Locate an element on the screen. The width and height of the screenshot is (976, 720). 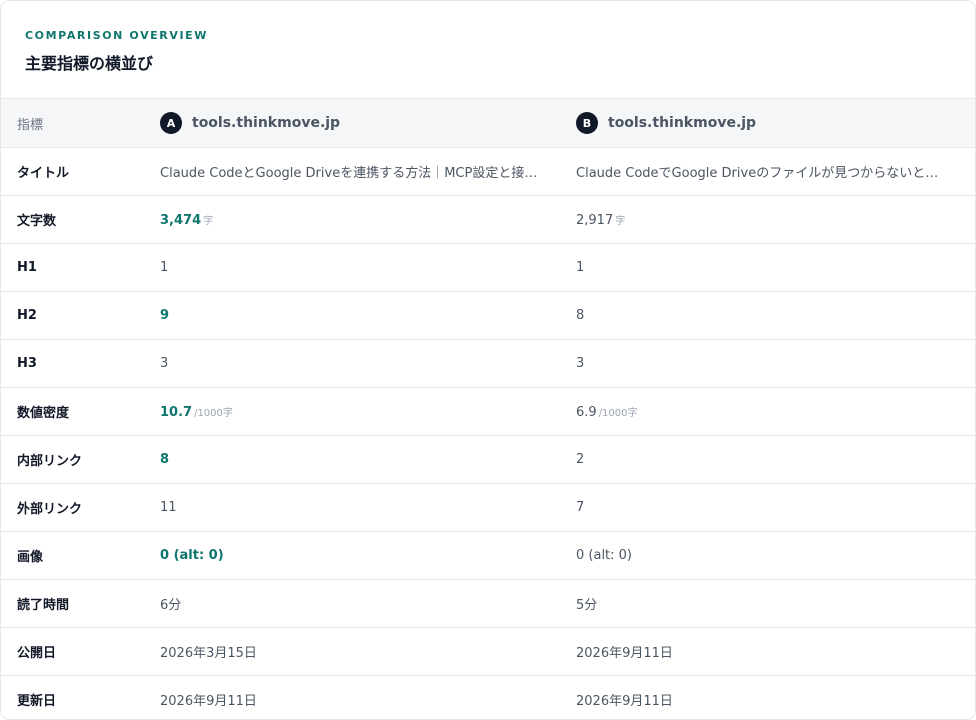
metric-label: 数値密度 is located at coordinates (80, 411).